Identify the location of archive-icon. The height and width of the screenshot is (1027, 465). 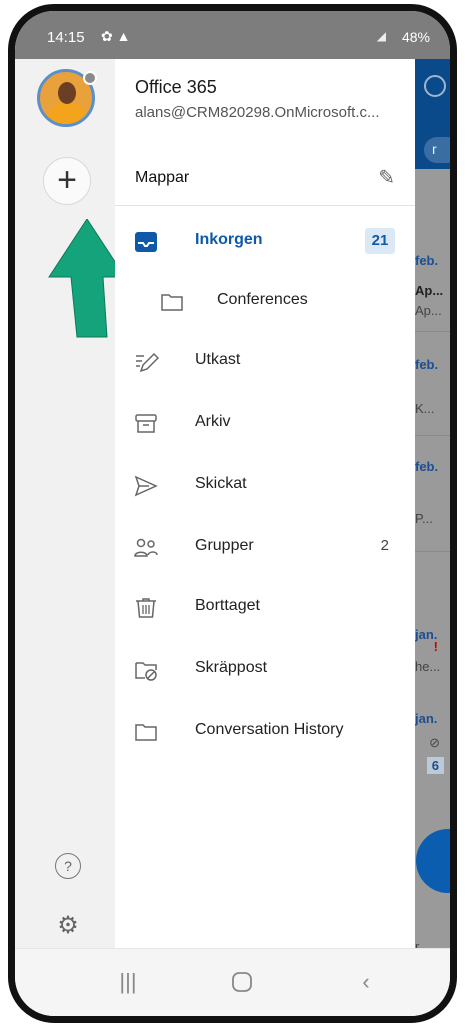
(146, 423).